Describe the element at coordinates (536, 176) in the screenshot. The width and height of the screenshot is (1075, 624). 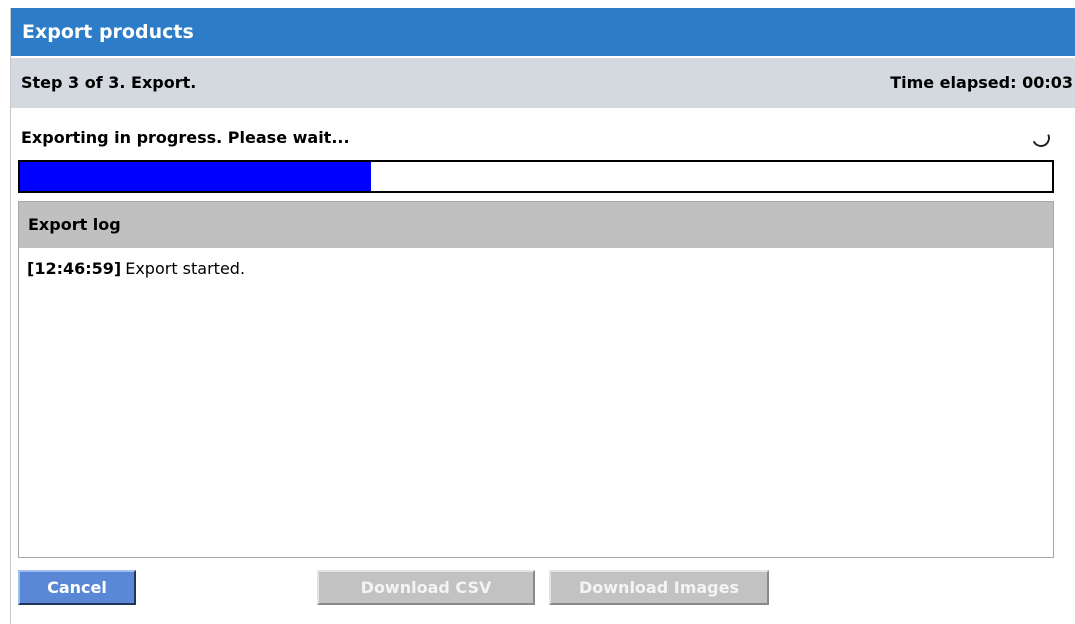
I see `progress-bar` at that location.